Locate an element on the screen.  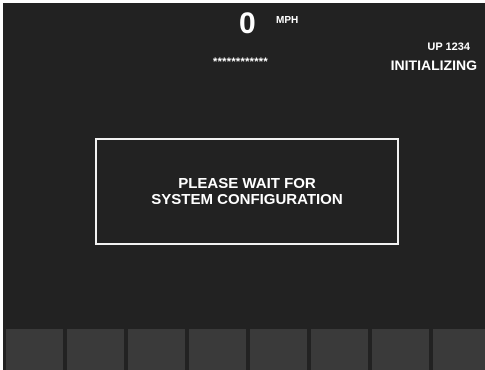
softkey-bar is located at coordinates (245, 349).